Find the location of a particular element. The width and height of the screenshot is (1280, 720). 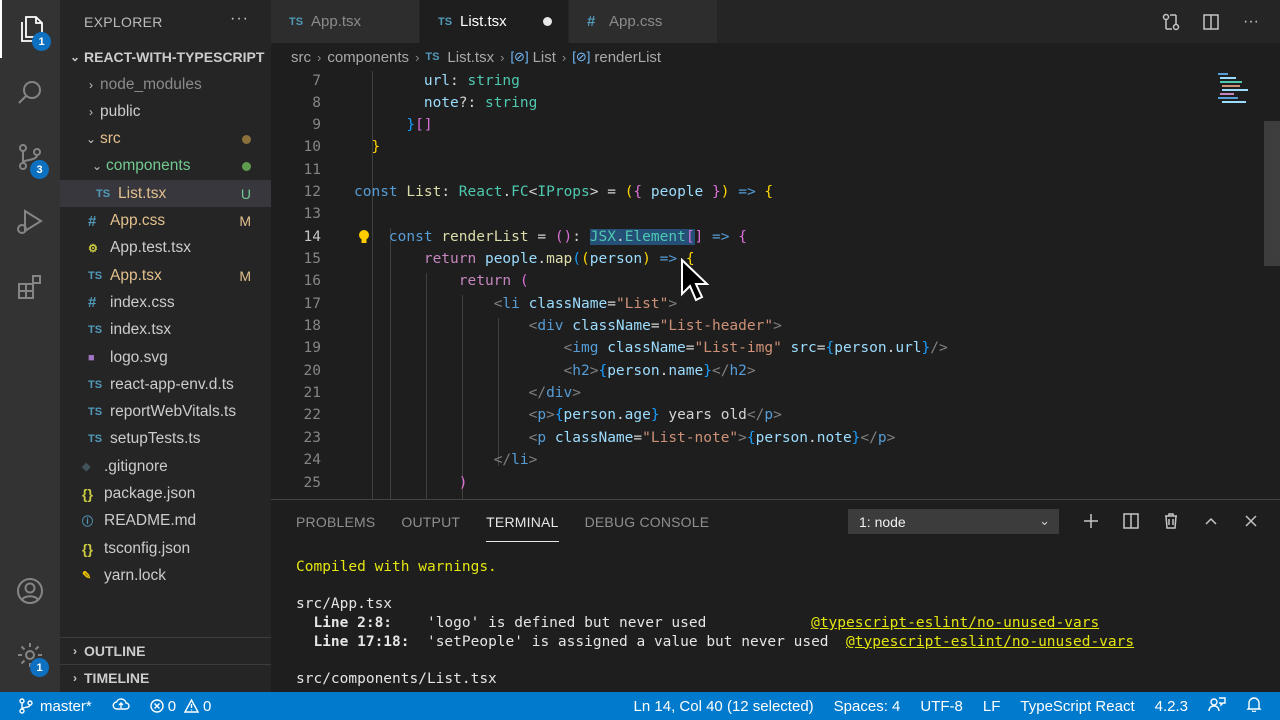

tree-item-react-app-env-d-ts: TS react-app-env.d.ts is located at coordinates (165, 384).